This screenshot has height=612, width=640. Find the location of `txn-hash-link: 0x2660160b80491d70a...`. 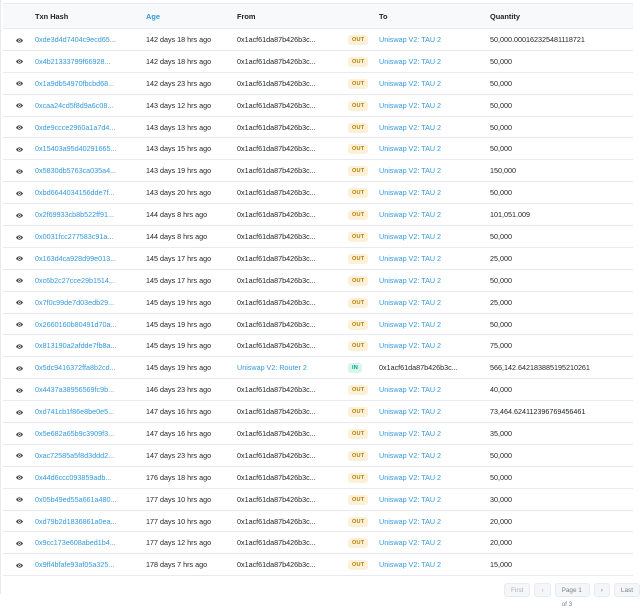

txn-hash-link: 0x2660160b80491d70a... is located at coordinates (90, 324).